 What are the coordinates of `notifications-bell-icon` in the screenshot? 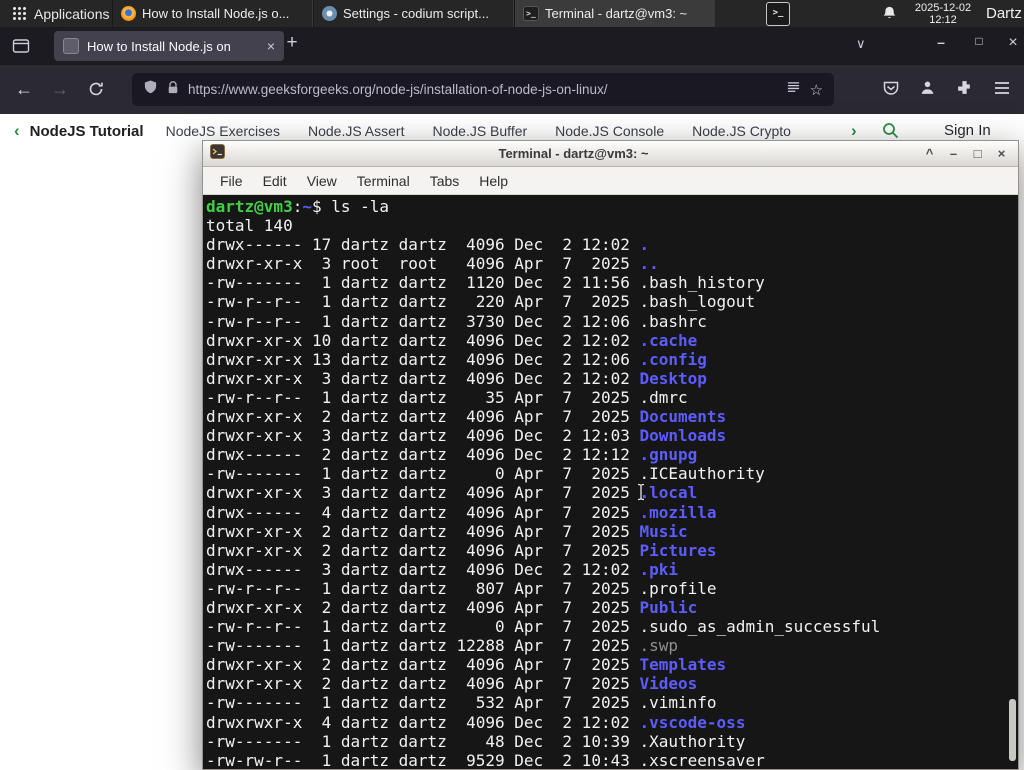 It's located at (889, 15).